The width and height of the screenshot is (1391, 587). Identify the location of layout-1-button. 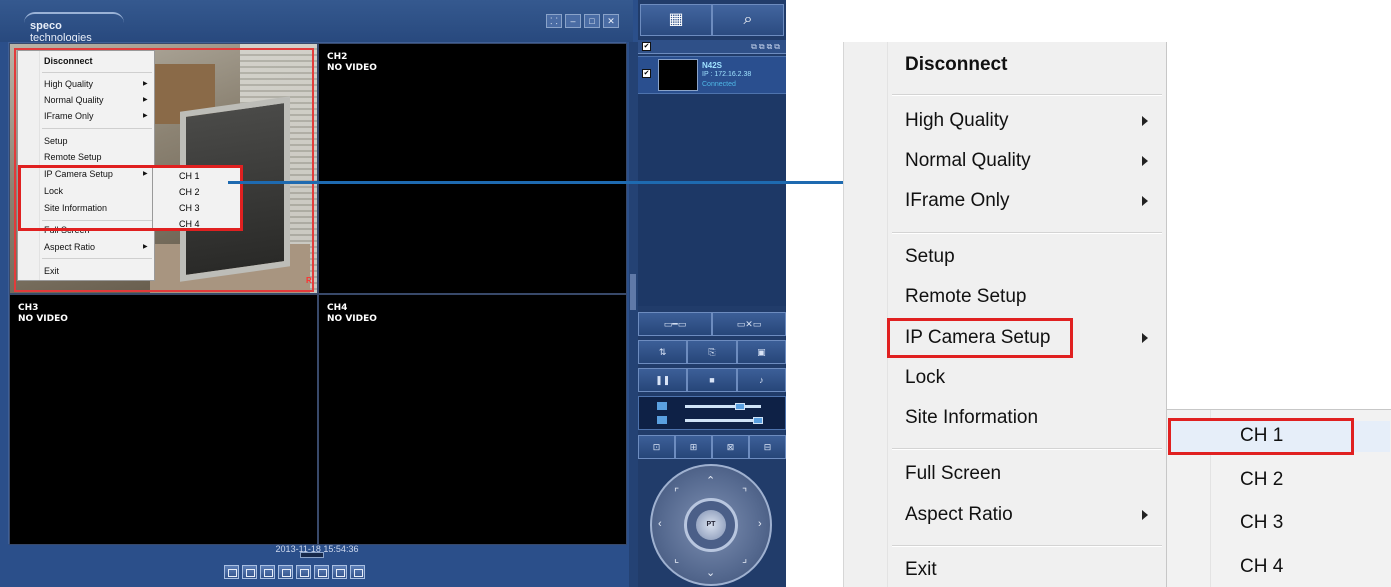
(231, 572).